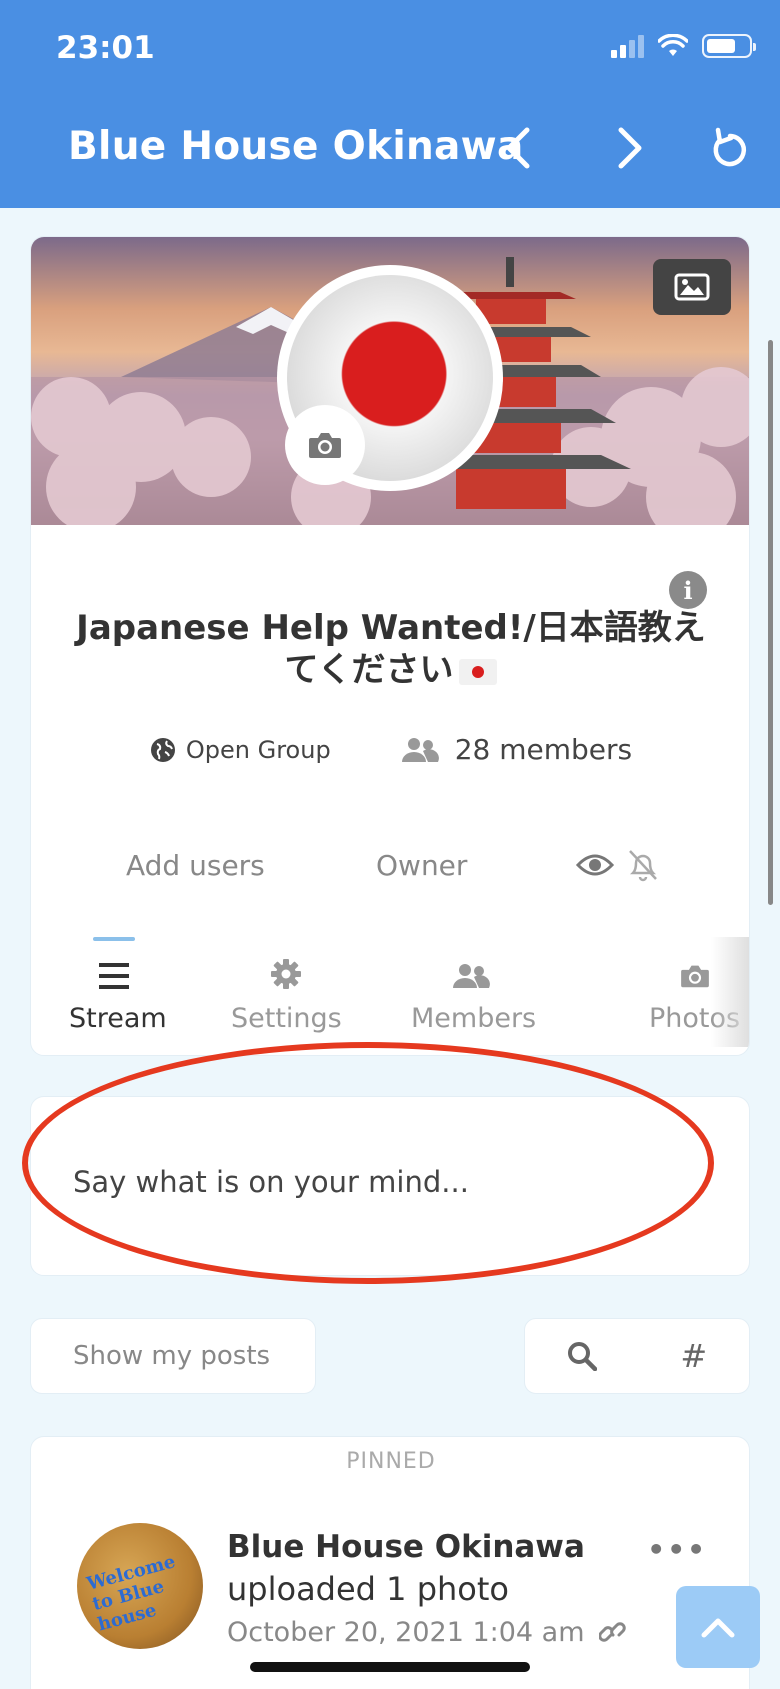  I want to click on group-title-text: Japanese Help Wanted!/日本語教えてください, so click(391, 649).